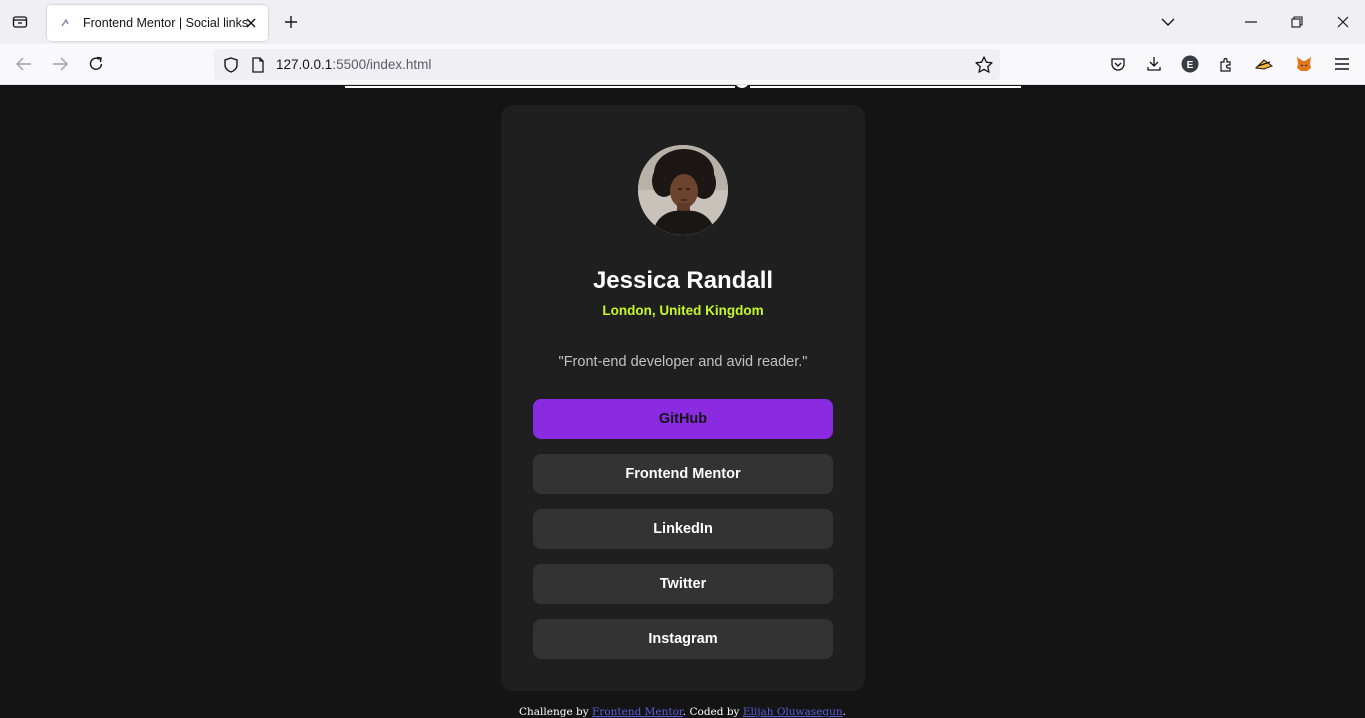 The image size is (1365, 718). What do you see at coordinates (742, 86) in the screenshot?
I see `top-divider-dot` at bounding box center [742, 86].